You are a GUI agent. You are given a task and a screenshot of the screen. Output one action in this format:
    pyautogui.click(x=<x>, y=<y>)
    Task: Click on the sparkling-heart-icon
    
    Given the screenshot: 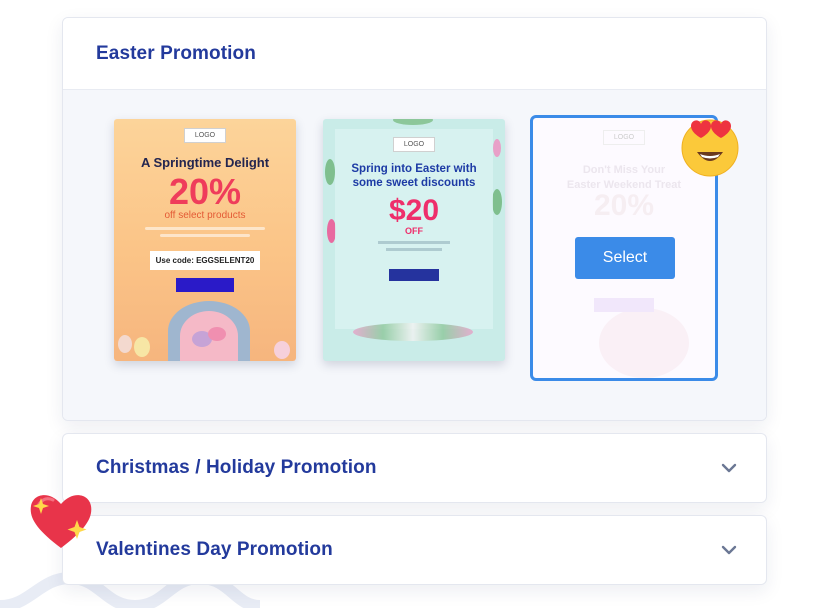 What is the action you would take?
    pyautogui.click(x=61, y=521)
    